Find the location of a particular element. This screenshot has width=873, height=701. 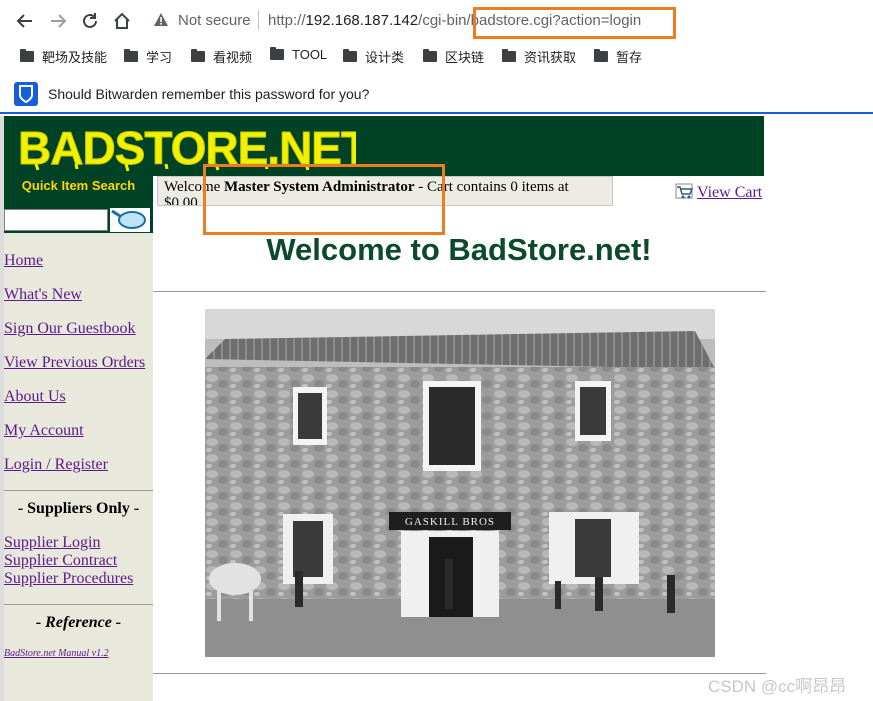

quick-search-input is located at coordinates (56, 220).